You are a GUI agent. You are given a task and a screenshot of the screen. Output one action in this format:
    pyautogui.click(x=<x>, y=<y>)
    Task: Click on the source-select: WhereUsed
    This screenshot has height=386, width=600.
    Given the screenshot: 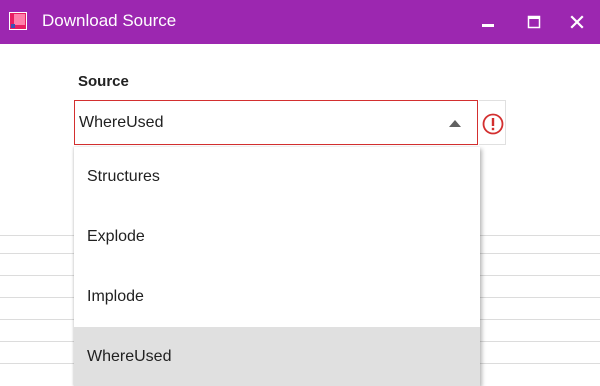 What is the action you would take?
    pyautogui.click(x=276, y=122)
    